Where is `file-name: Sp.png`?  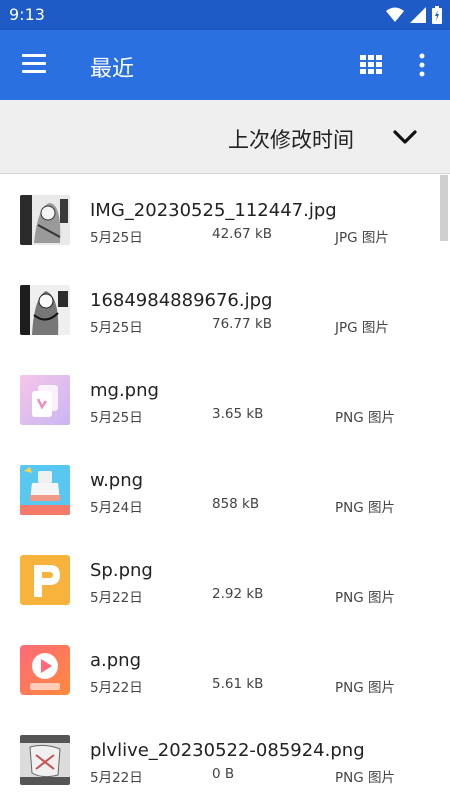
file-name: Sp.png is located at coordinates (121, 570).